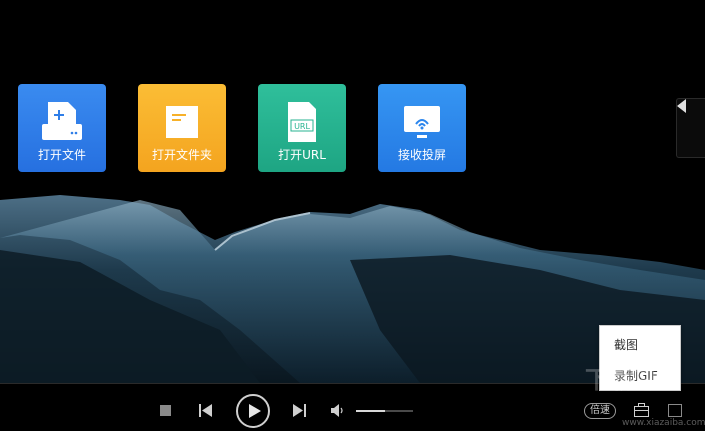 Image resolution: width=705 pixels, height=431 pixels. I want to click on previous-button, so click(205, 410).